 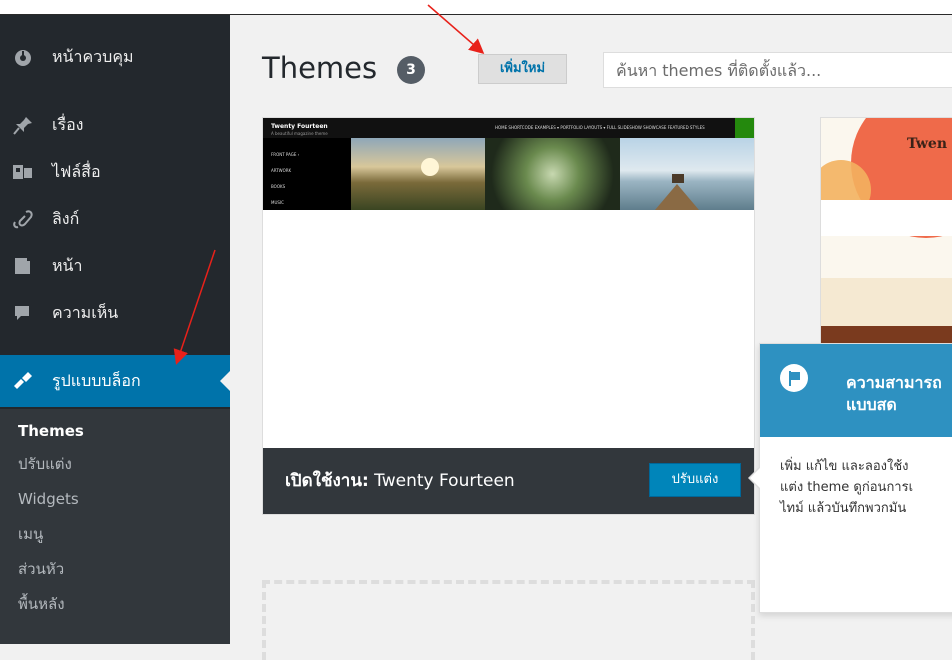 I want to click on submenu-customize: ปรับแต่ง, so click(x=45, y=464).